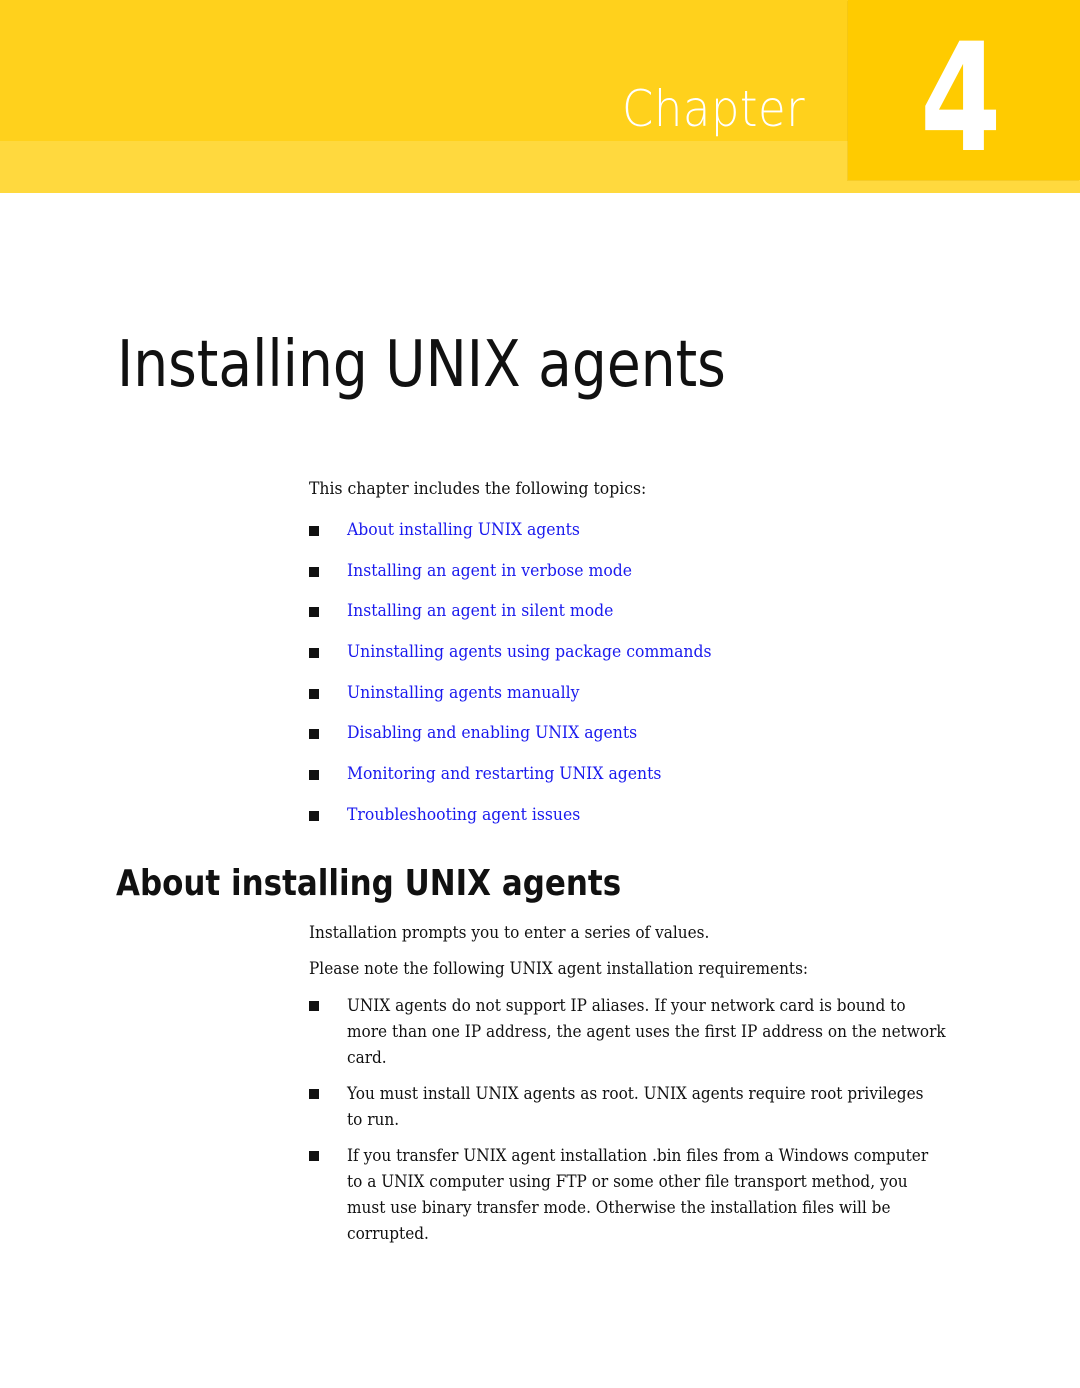 The width and height of the screenshot is (1080, 1388). Describe the element at coordinates (540, 96) in the screenshot. I see `chapter-banner: Chapter 4` at that location.